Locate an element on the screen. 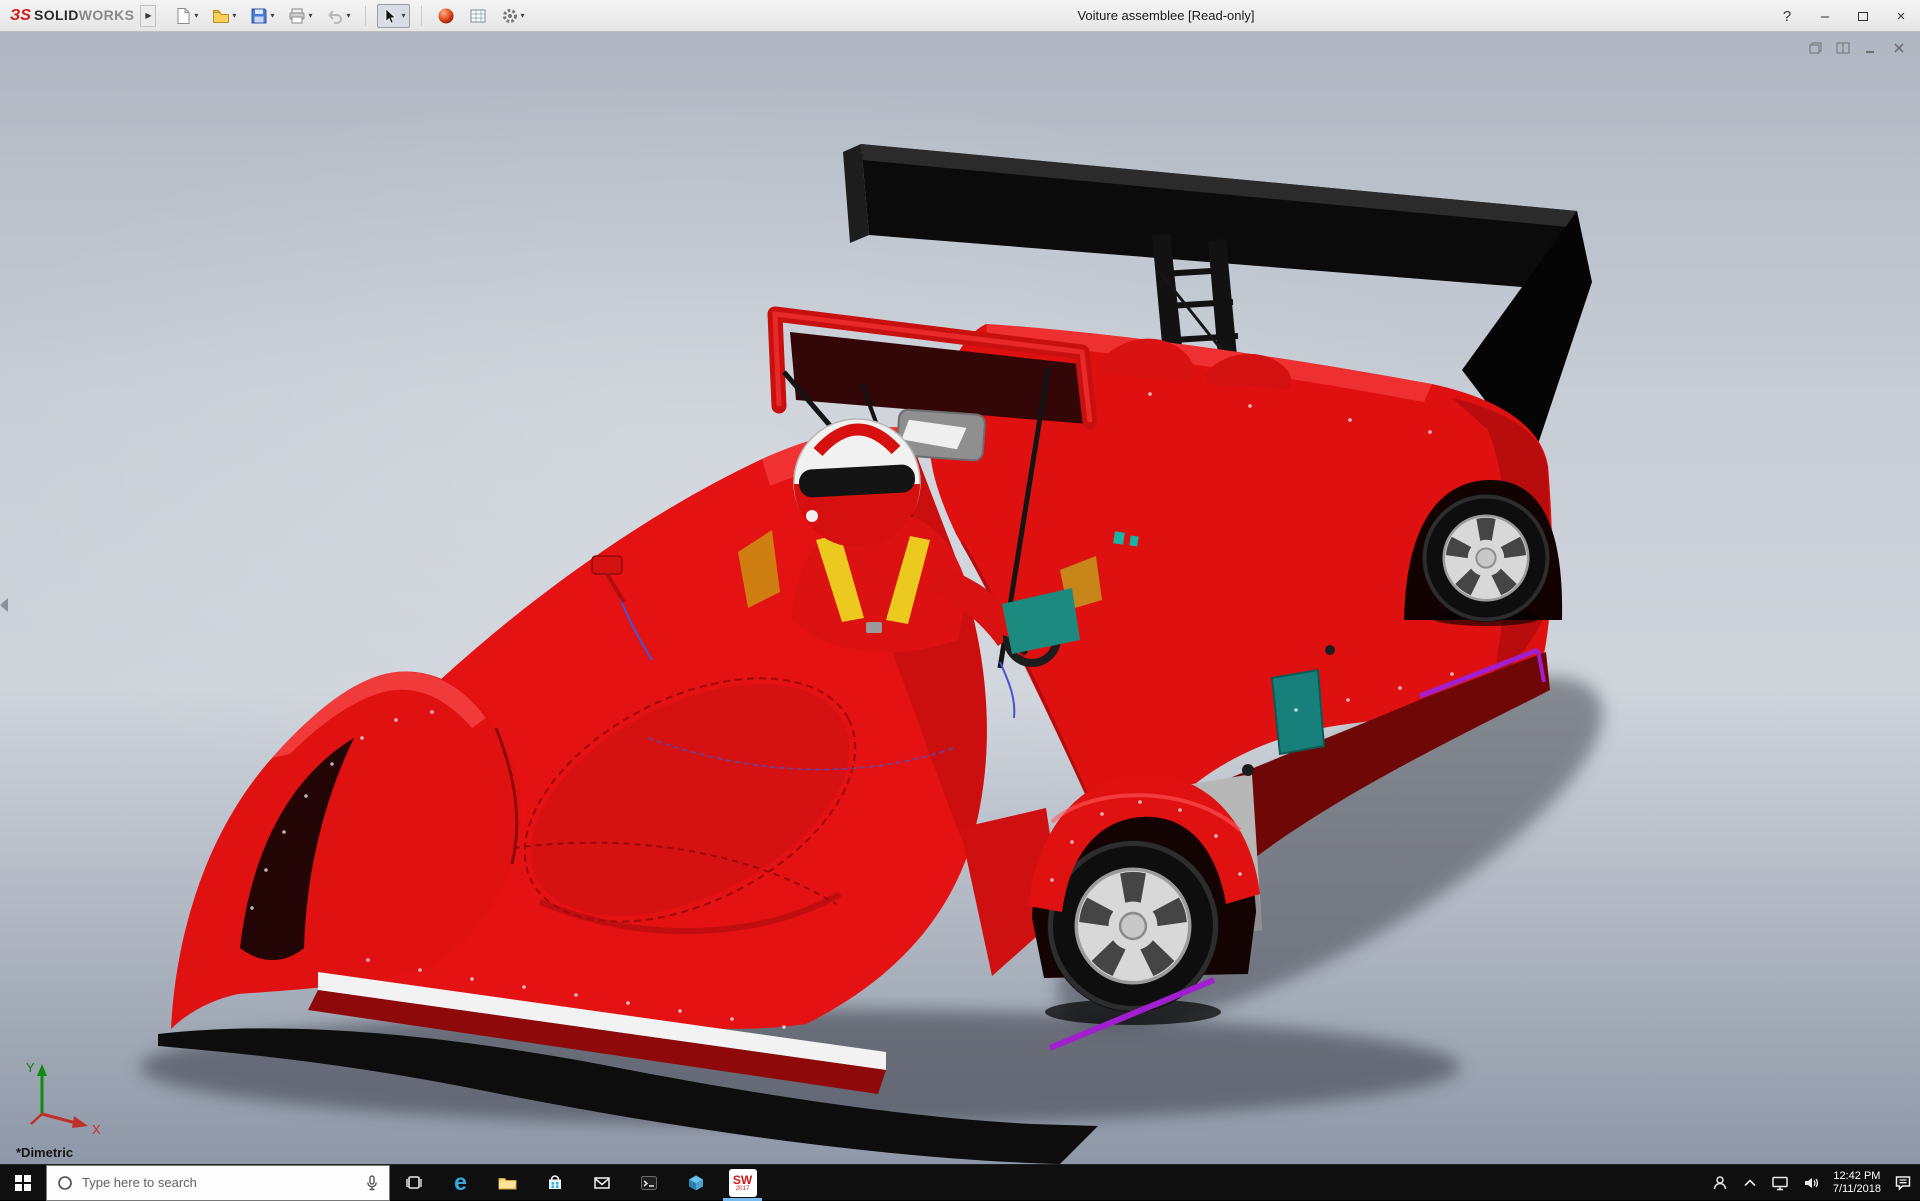 This screenshot has height=1201, width=1920. window-controls: ? – × is located at coordinates (1844, 16).